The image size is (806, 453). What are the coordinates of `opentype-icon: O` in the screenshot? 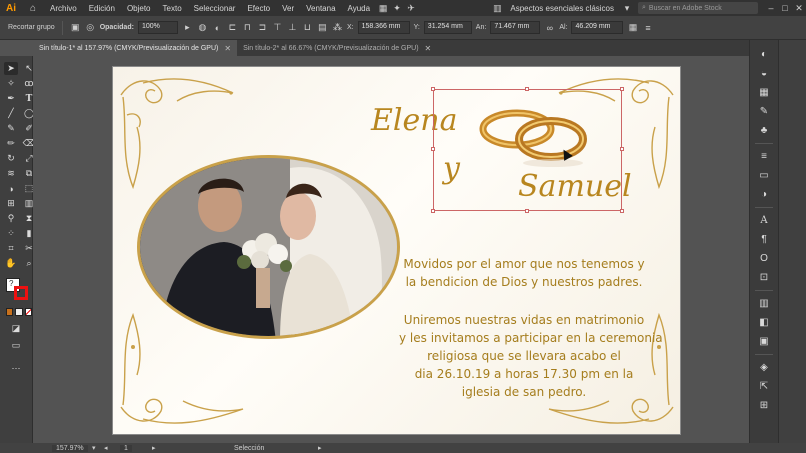 It's located at (764, 258).